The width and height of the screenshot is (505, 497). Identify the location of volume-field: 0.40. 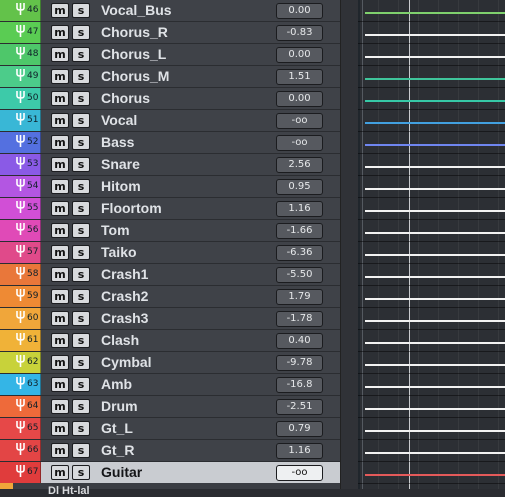
(299, 341).